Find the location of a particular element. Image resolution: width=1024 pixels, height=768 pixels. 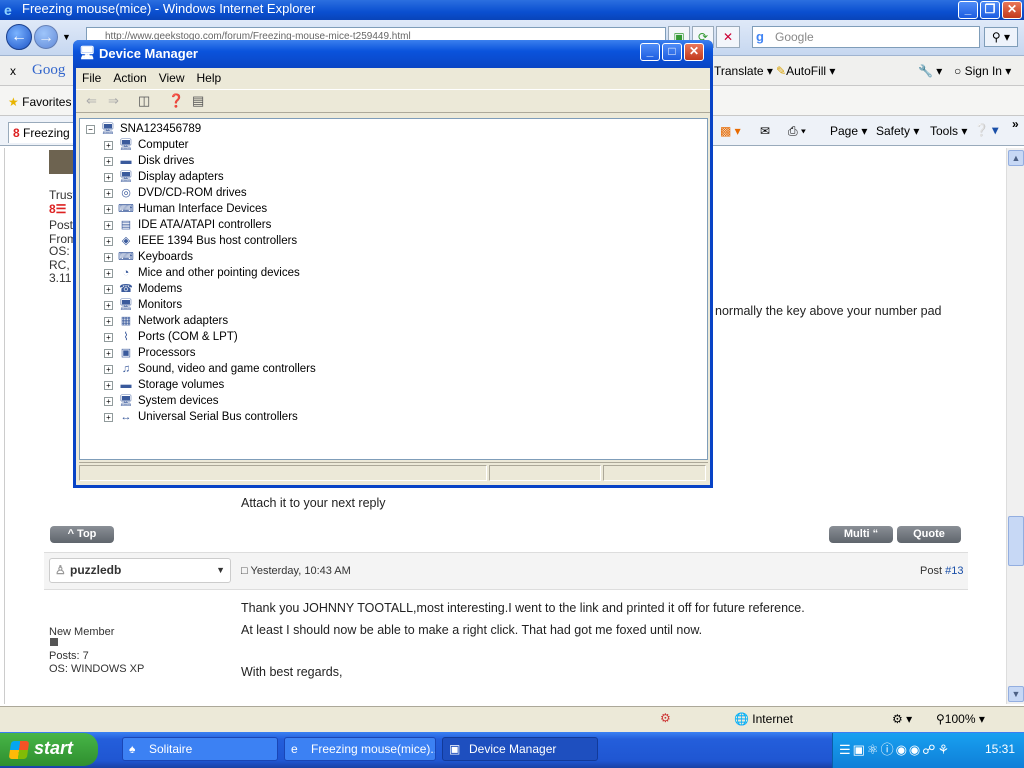

taskbar-button: ♠ Solitaire is located at coordinates (200, 749).